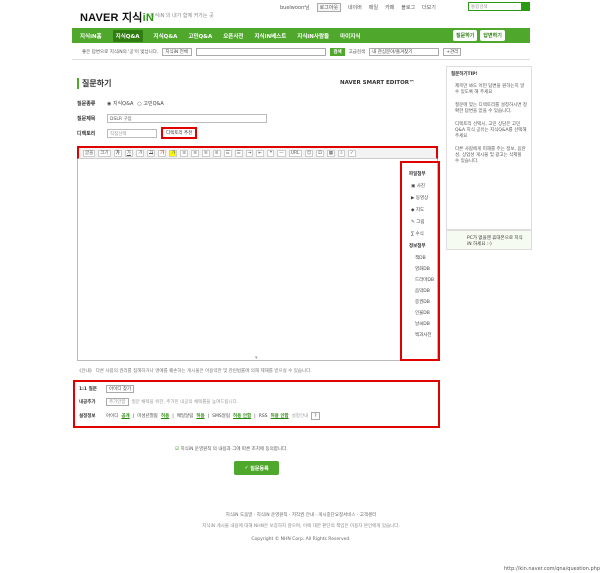 Image resolution: width=602 pixels, height=573 pixels. I want to click on radio-worryqna: ○ 고민Q&A, so click(150, 103).